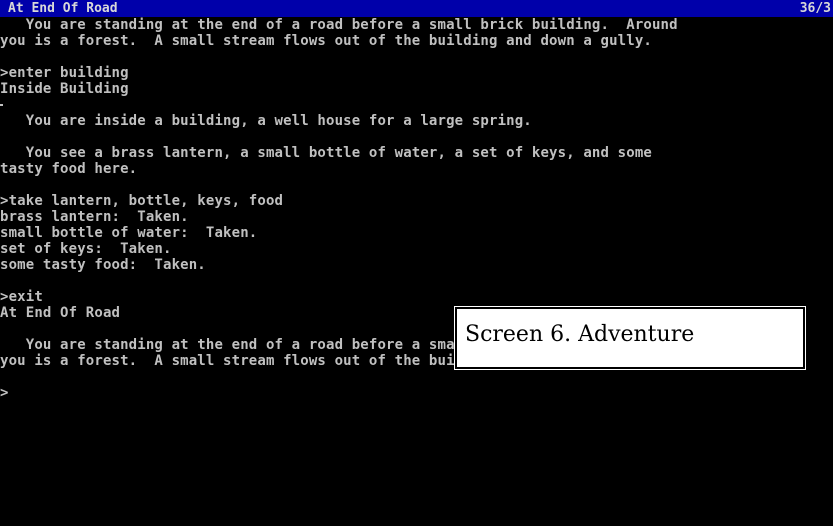 This screenshot has height=526, width=833. I want to click on command-line: >take lantern, bottle, keys, food, so click(142, 201).